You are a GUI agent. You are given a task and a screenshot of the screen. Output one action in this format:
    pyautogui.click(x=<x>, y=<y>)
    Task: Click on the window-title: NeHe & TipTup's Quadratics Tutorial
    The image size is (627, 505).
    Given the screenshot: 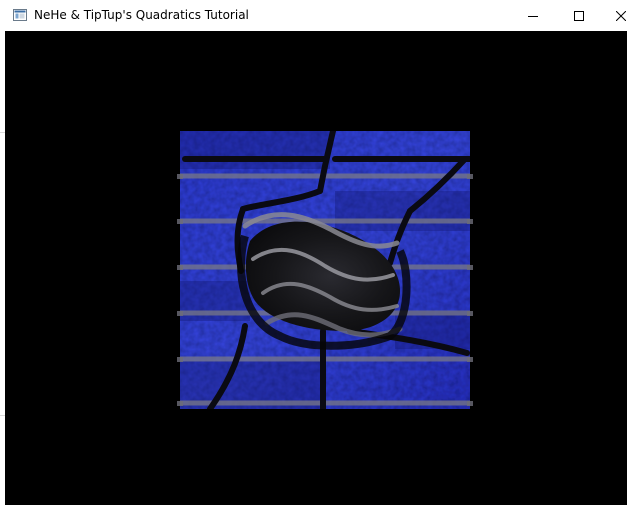 What is the action you would take?
    pyautogui.click(x=141, y=15)
    